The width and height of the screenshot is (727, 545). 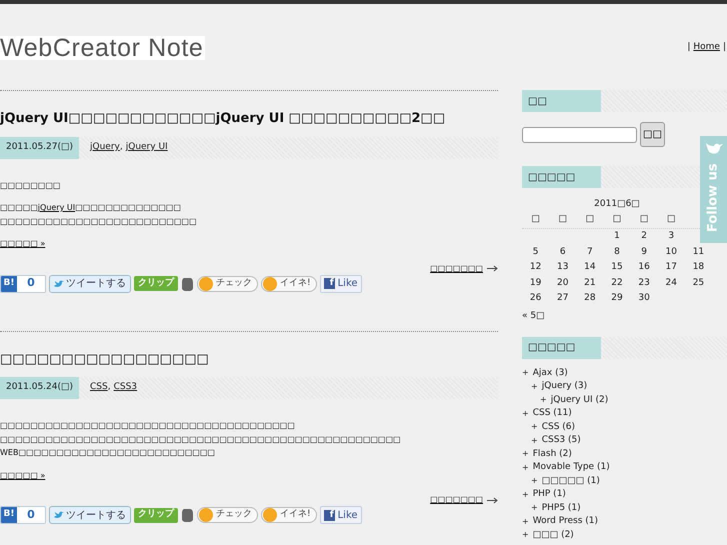 What do you see at coordinates (536, 283) in the screenshot?
I see `calendar-day: 19` at bounding box center [536, 283].